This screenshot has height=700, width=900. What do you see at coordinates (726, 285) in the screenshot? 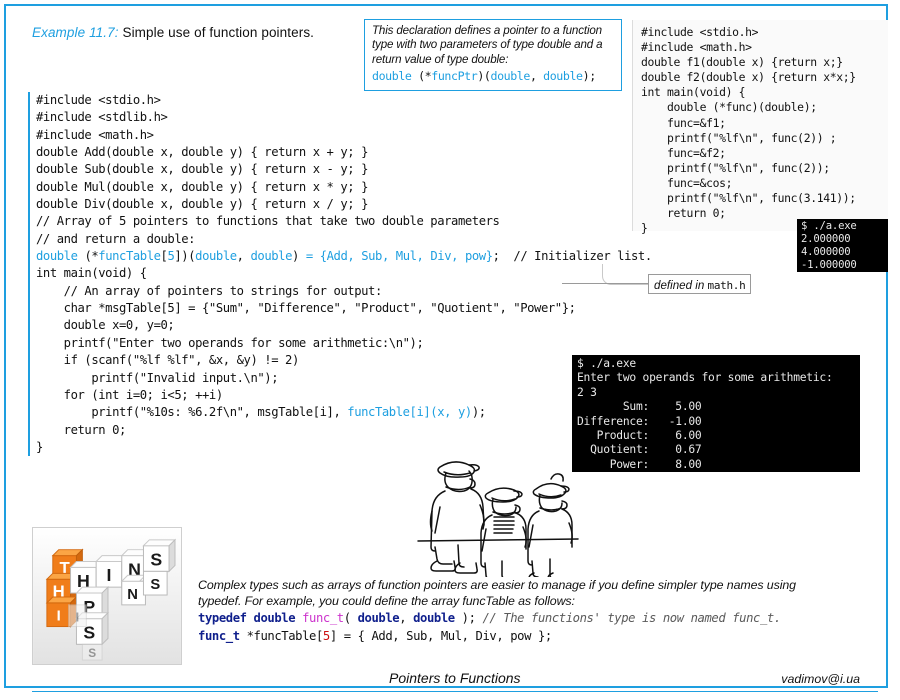
I see `math-callout-mono: math.h` at bounding box center [726, 285].